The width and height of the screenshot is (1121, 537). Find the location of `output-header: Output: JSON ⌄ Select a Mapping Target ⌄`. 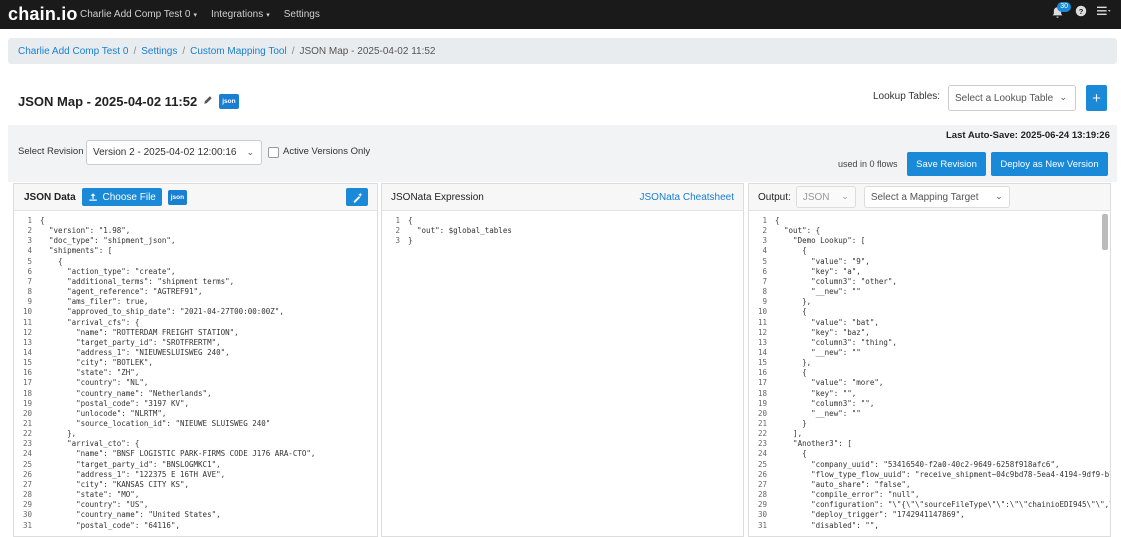

output-header: Output: JSON ⌄ Select a Mapping Target ⌄ is located at coordinates (929, 197).